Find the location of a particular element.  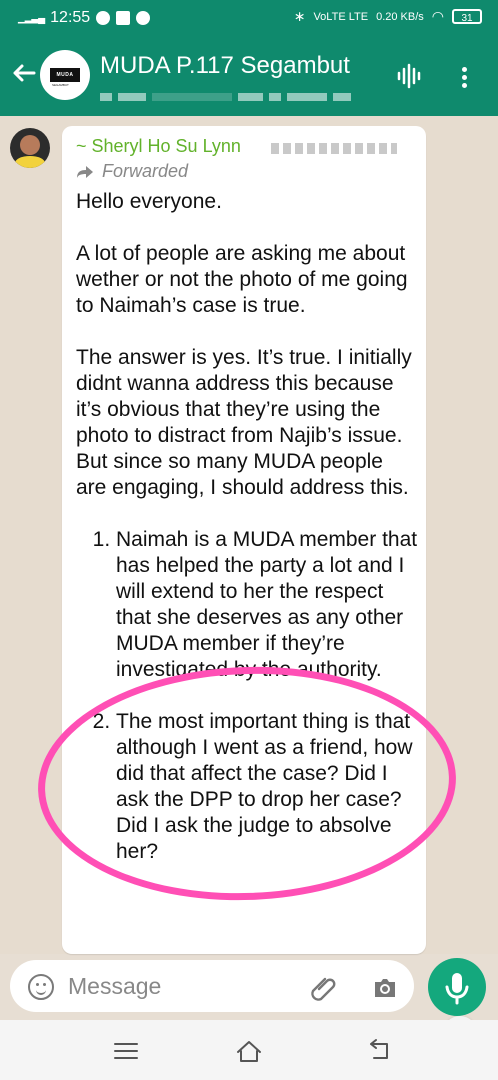

emoji-icon is located at coordinates (41, 987).